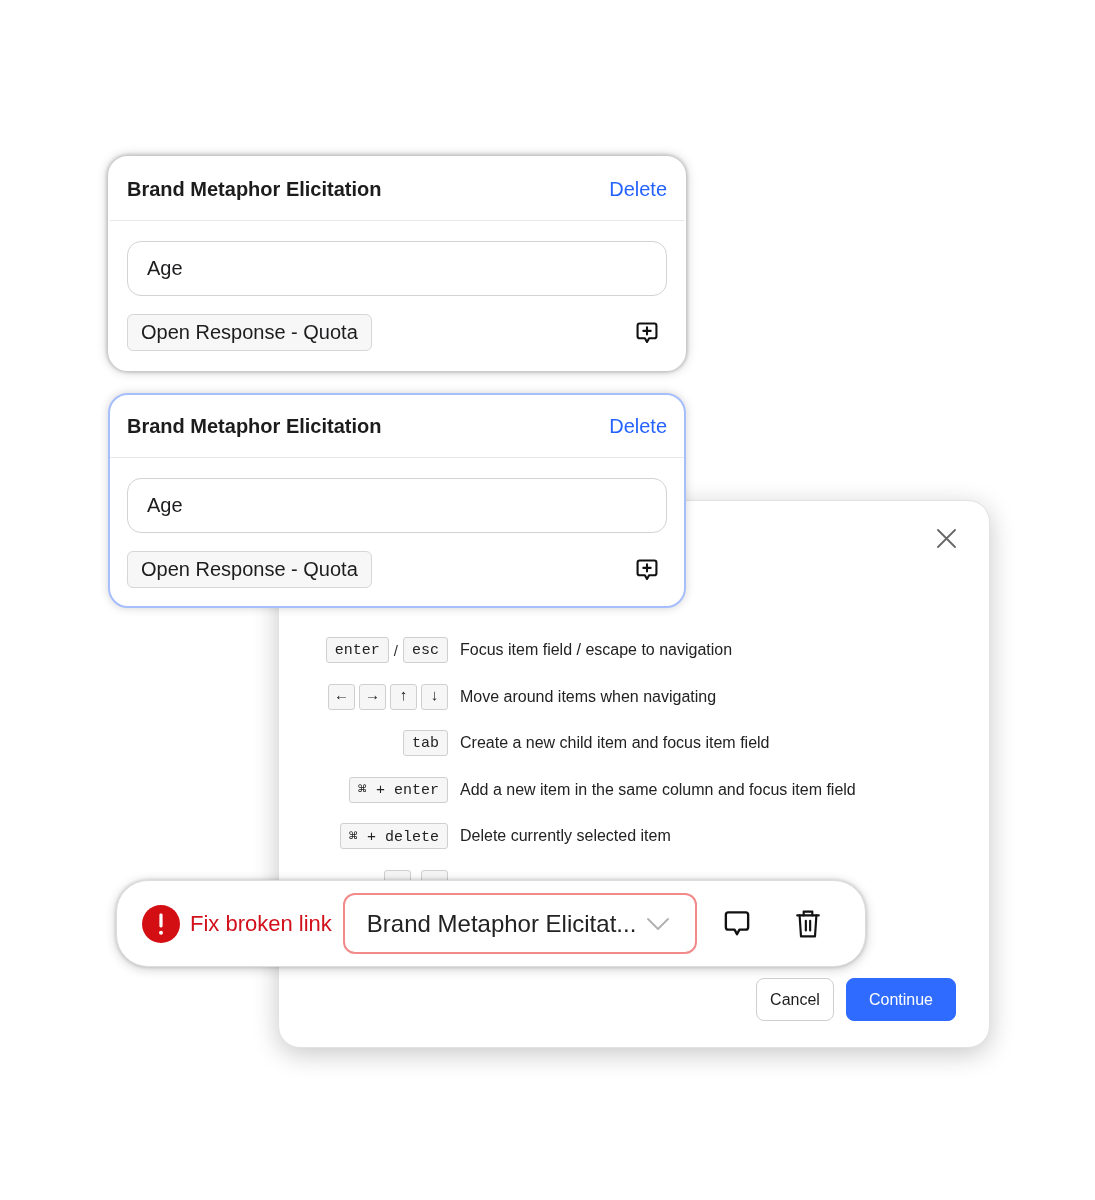 The width and height of the screenshot is (1095, 1200). Describe the element at coordinates (341, 696) in the screenshot. I see `key-cap: ←` at that location.